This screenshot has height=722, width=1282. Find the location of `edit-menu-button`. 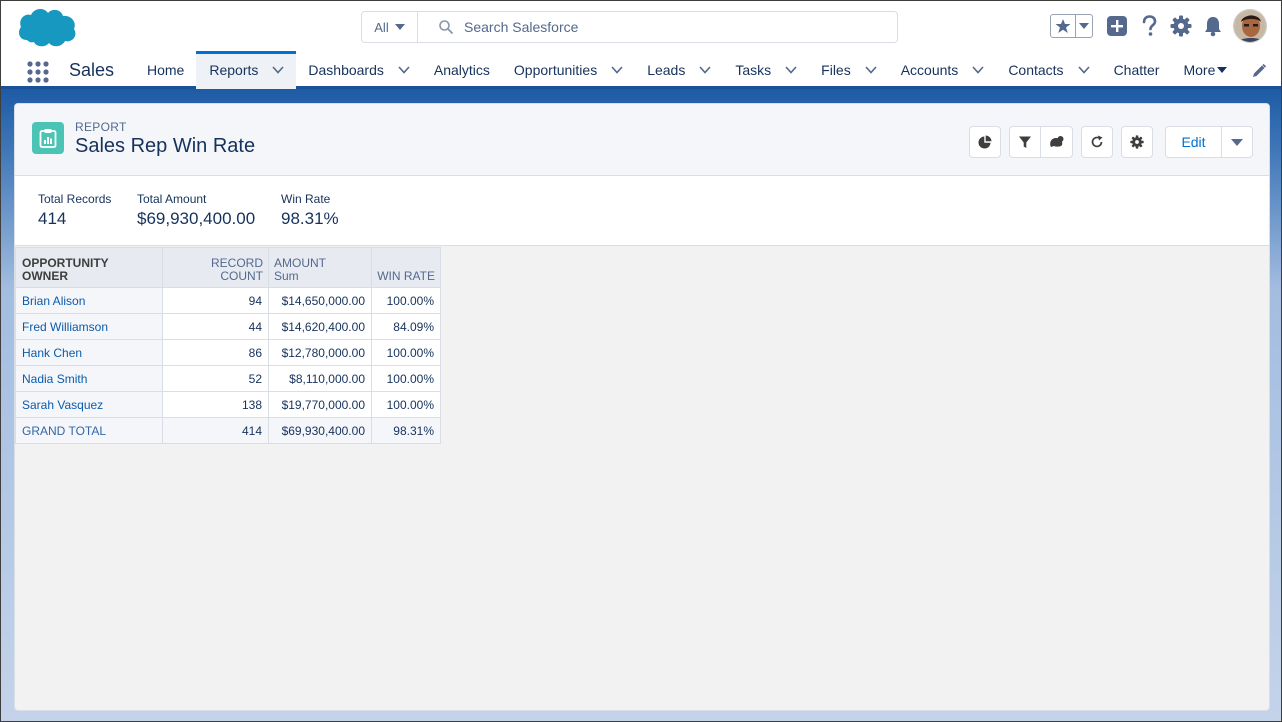

edit-menu-button is located at coordinates (1237, 142).